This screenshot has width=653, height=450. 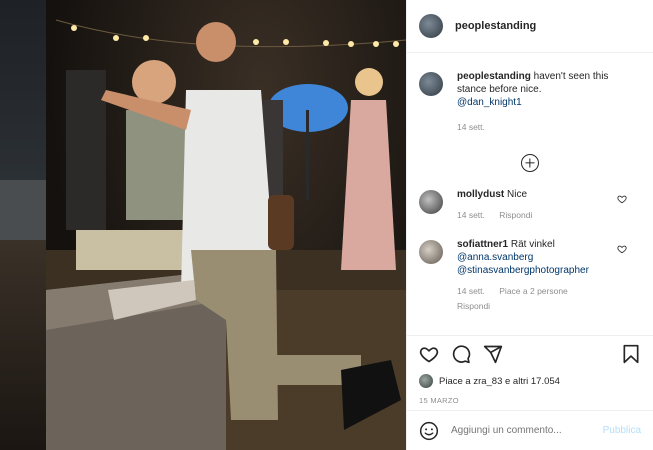 What do you see at coordinates (540, 215) in the screenshot?
I see `comment-meta: 14 sett. Rispondi` at bounding box center [540, 215].